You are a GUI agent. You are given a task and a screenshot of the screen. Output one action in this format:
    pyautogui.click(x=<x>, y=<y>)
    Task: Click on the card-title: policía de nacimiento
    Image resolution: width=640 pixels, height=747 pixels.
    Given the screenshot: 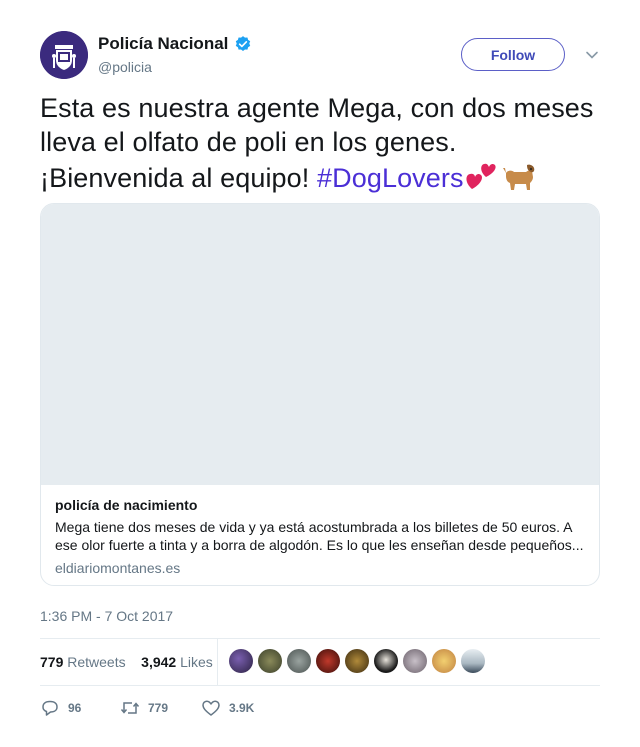 What is the action you would take?
    pyautogui.click(x=126, y=505)
    